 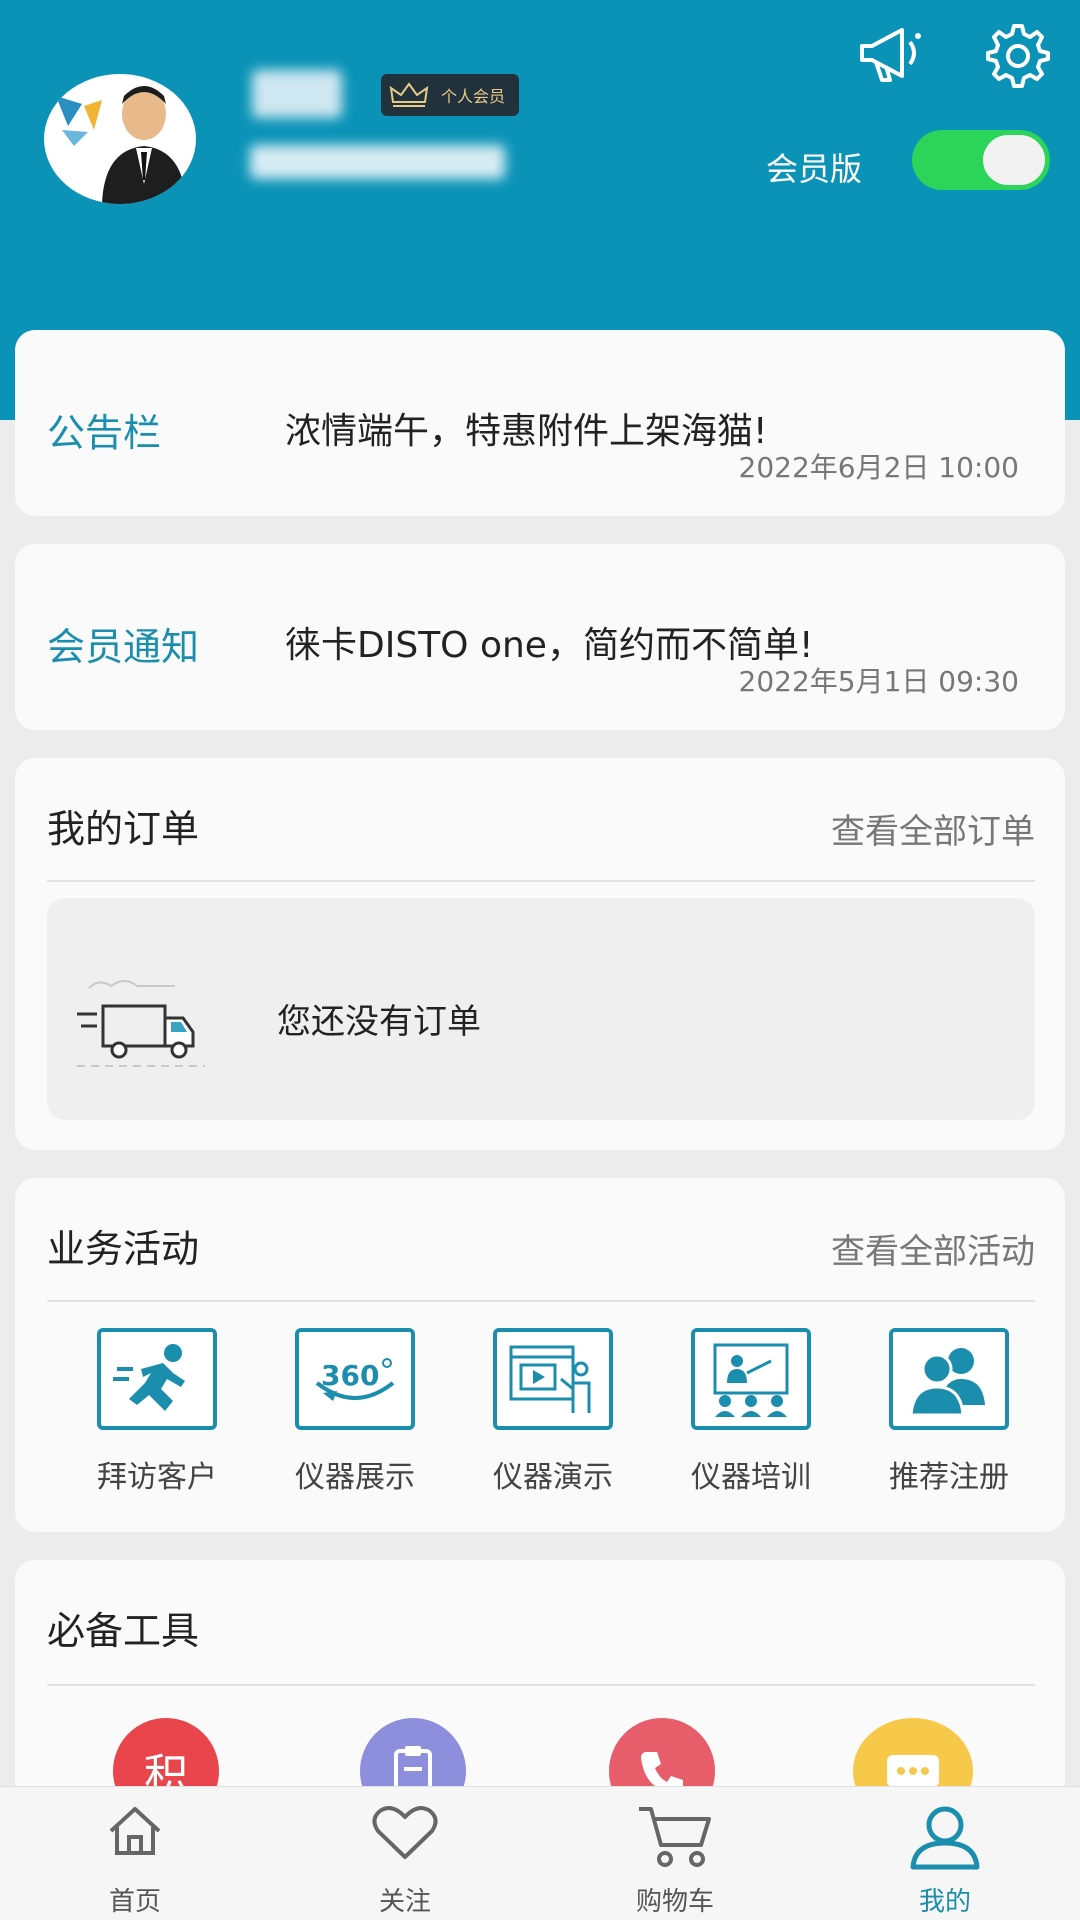 I want to click on orders-divider, so click(x=541, y=881).